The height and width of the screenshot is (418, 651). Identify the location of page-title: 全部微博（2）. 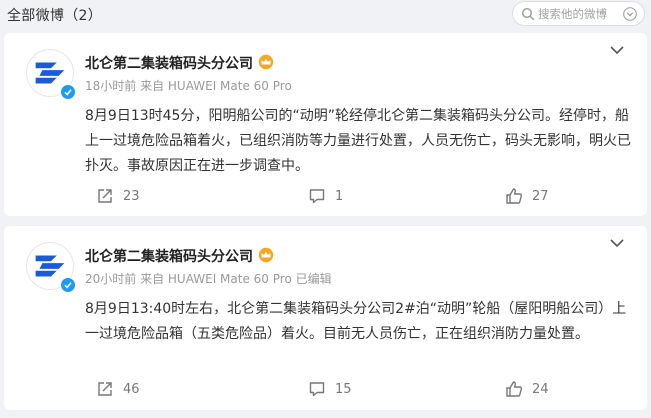
(55, 16).